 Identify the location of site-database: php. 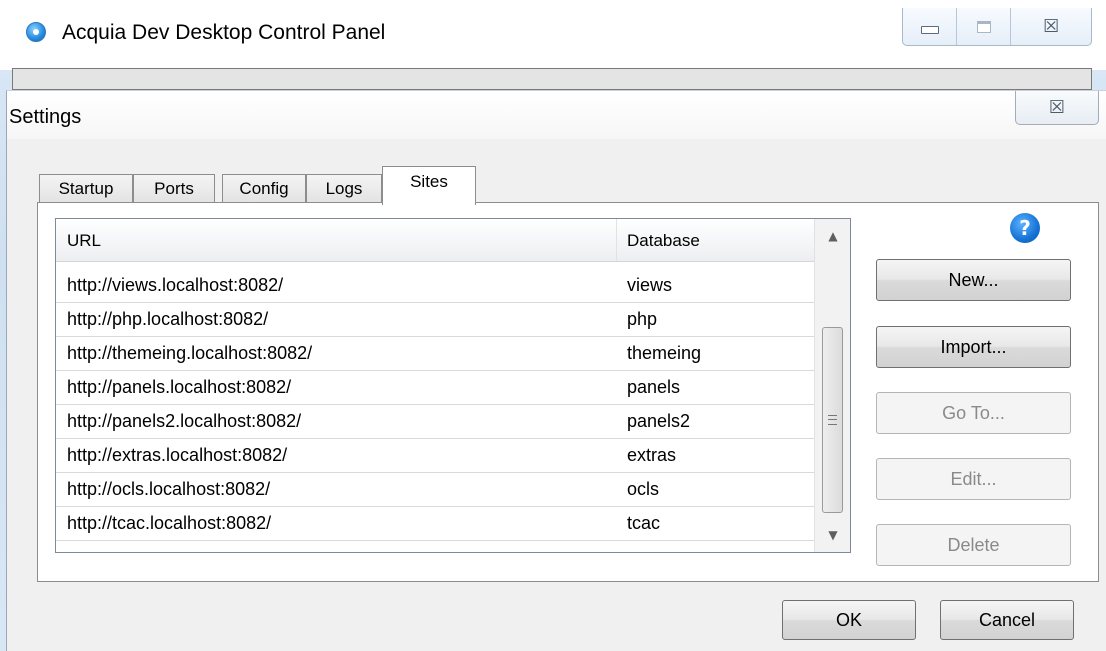
(642, 319).